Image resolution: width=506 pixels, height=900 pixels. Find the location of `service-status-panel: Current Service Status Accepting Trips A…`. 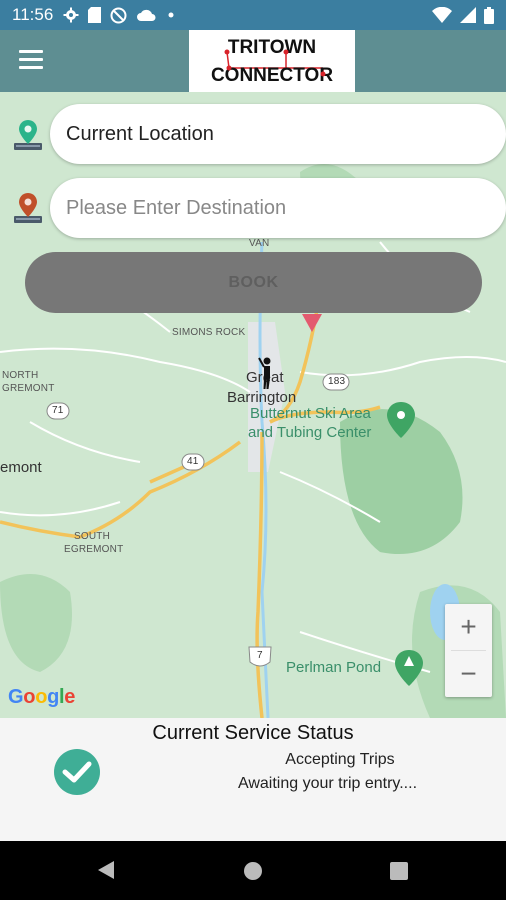

service-status-panel: Current Service Status Accepting Trips A… is located at coordinates (253, 779).